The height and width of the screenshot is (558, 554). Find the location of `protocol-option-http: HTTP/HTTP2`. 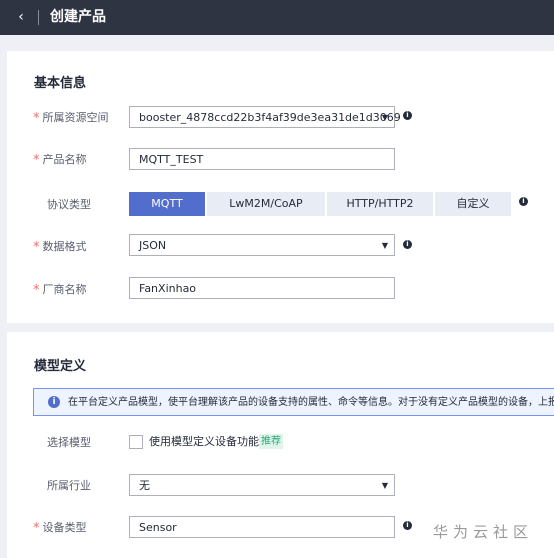

protocol-option-http: HTTP/HTTP2 is located at coordinates (380, 204).